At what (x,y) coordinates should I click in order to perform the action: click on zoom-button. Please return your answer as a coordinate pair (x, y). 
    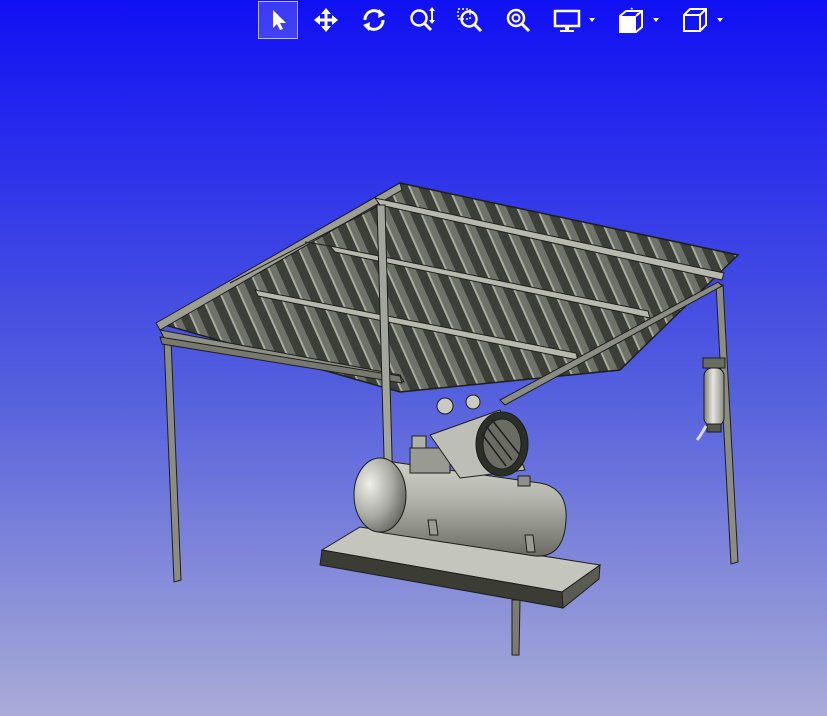
    Looking at the image, I should click on (422, 20).